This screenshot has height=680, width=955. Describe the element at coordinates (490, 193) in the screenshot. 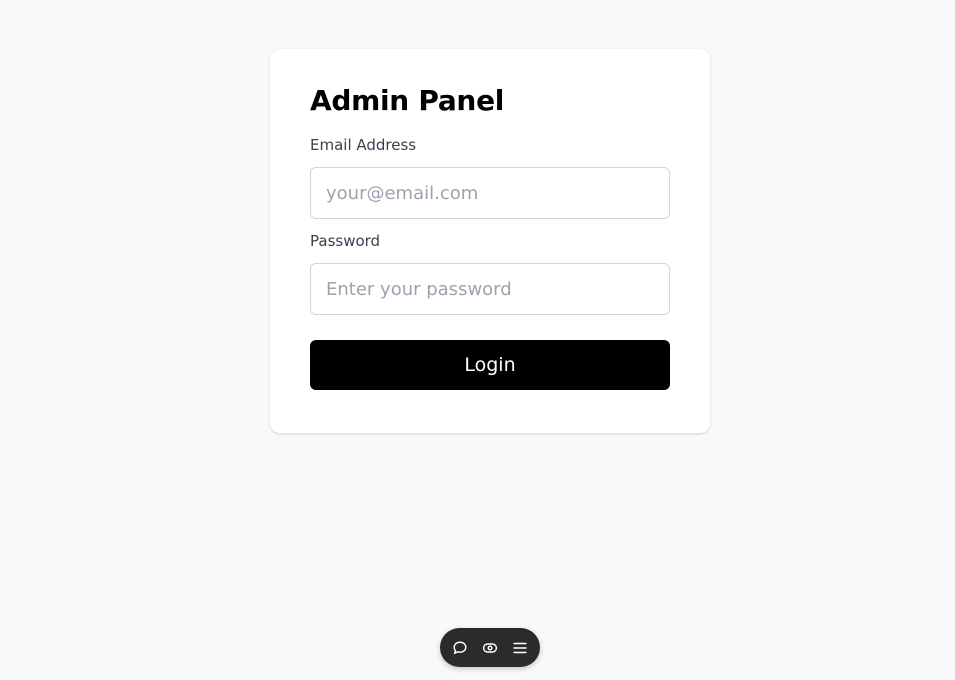

I see `email-field` at that location.